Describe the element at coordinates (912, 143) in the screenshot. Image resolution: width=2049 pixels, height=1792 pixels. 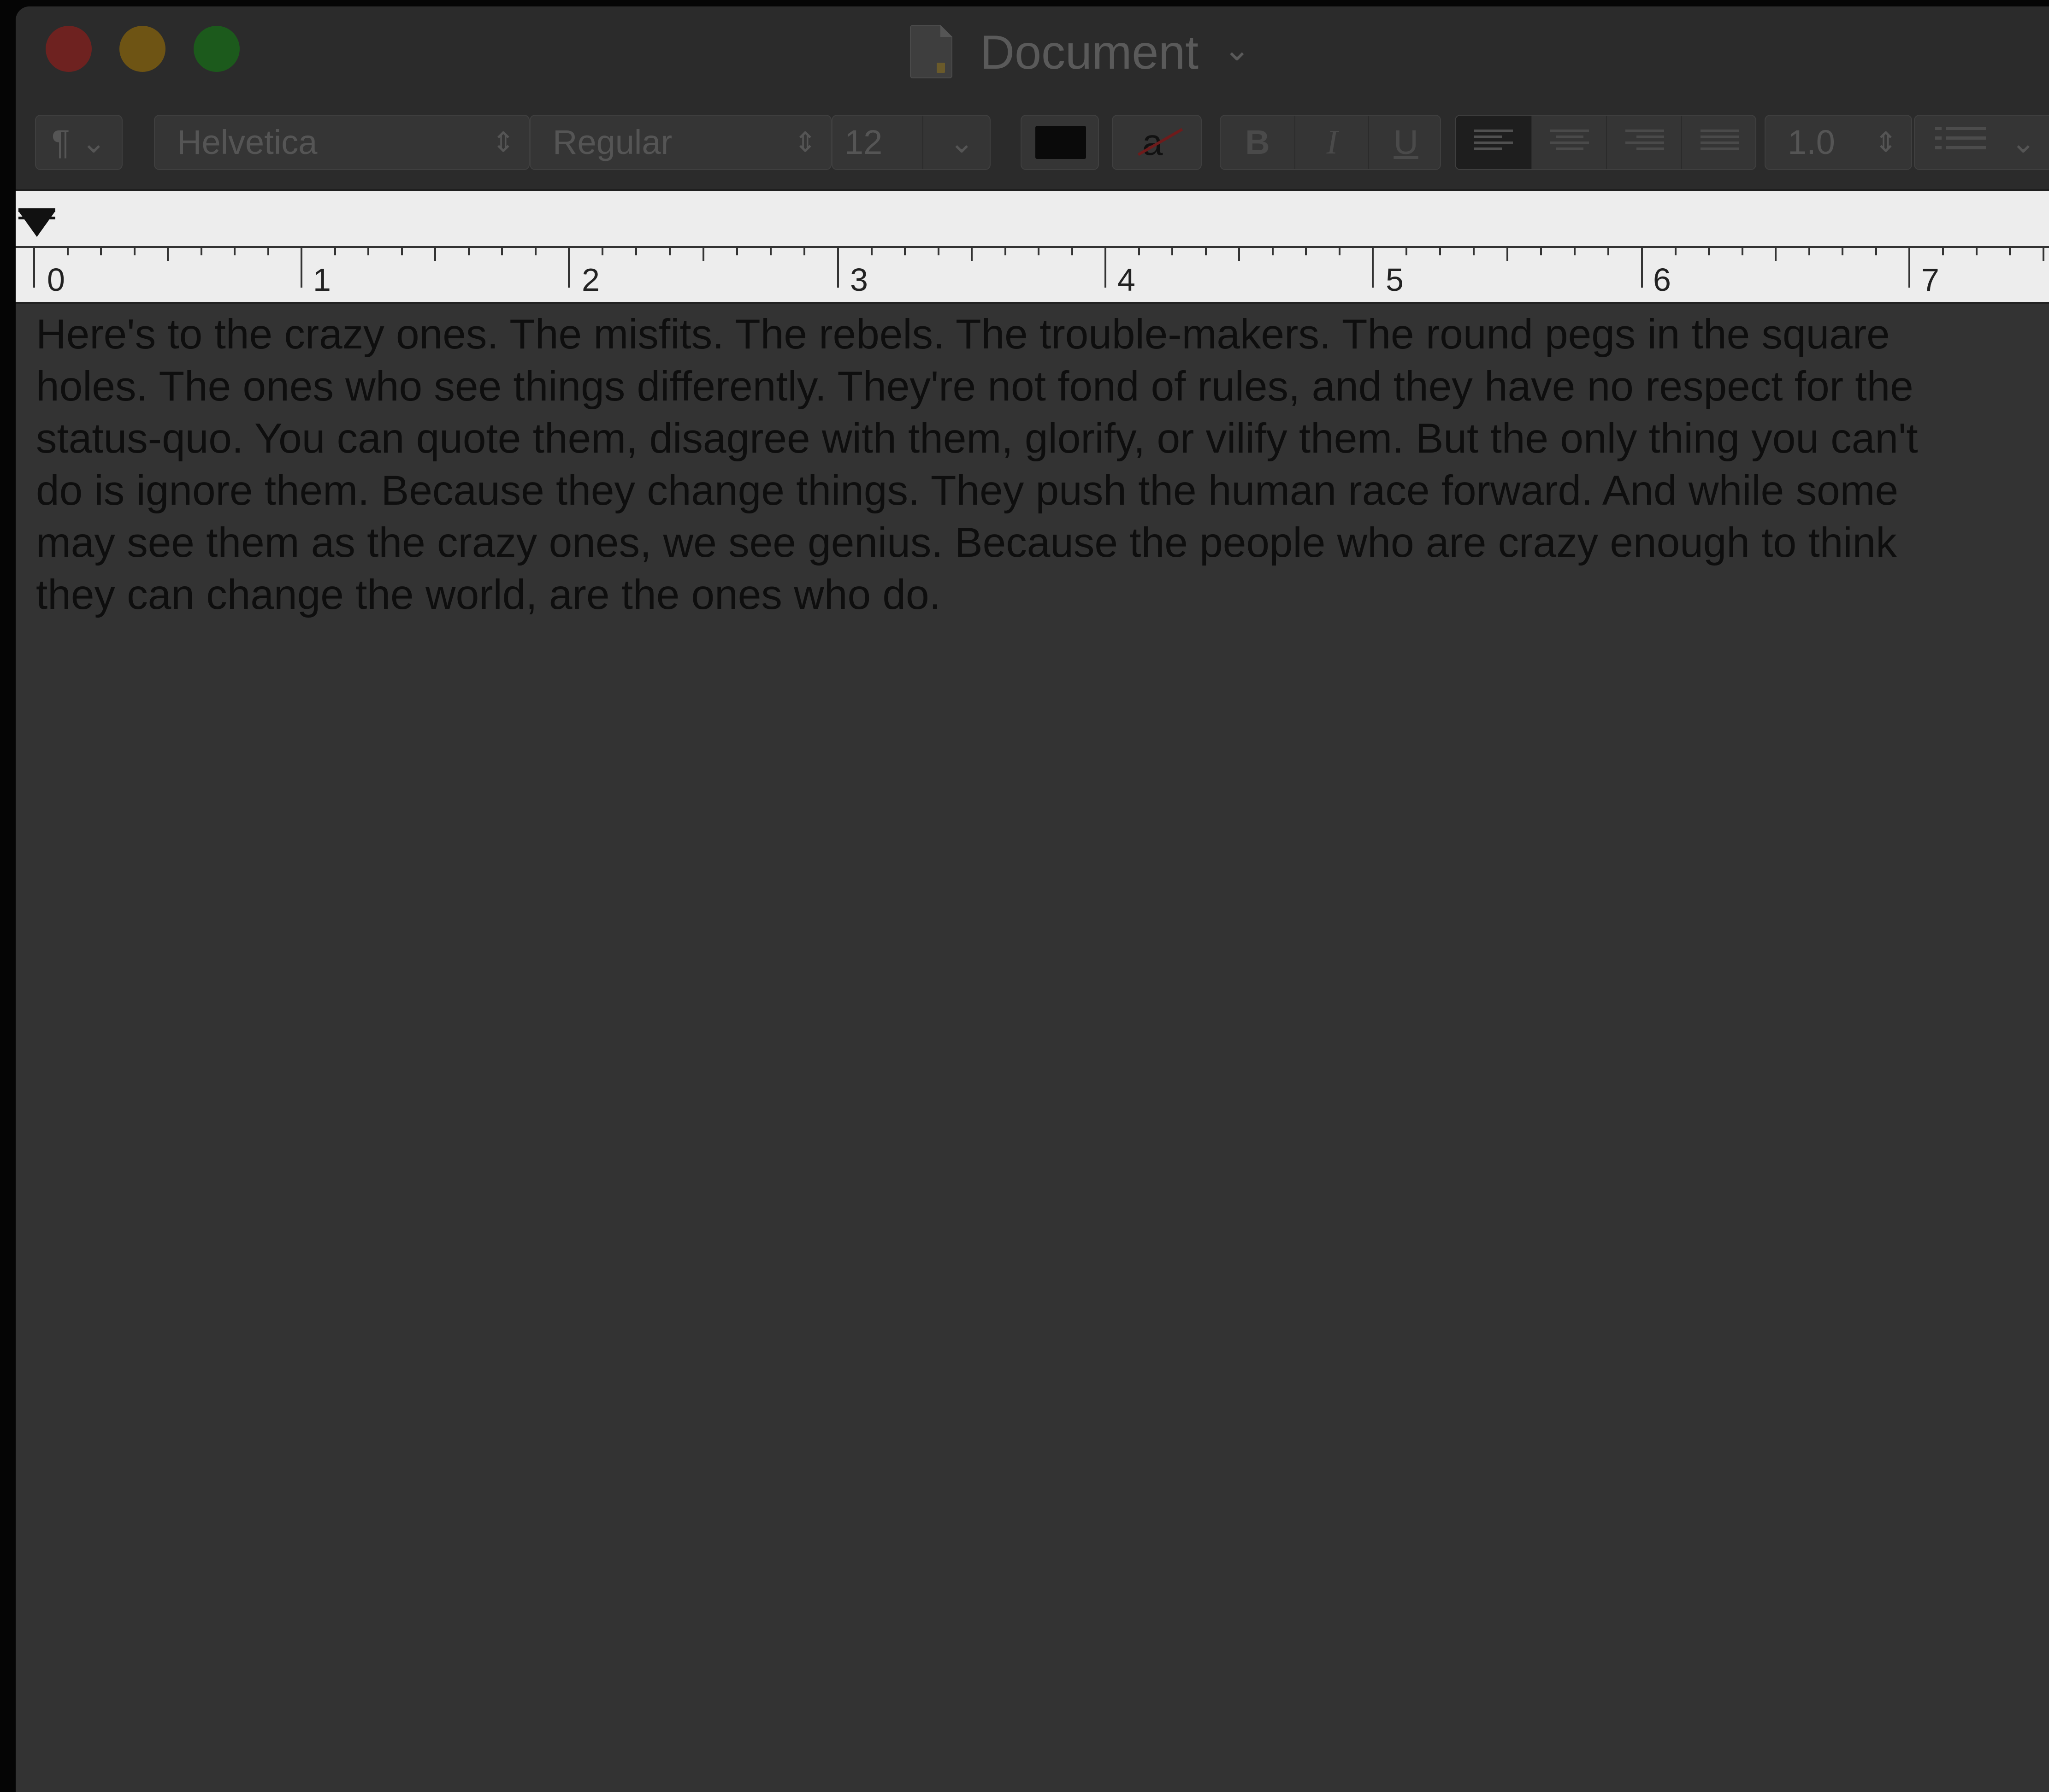
I see `font-size-combo: 12 ⌄` at that location.